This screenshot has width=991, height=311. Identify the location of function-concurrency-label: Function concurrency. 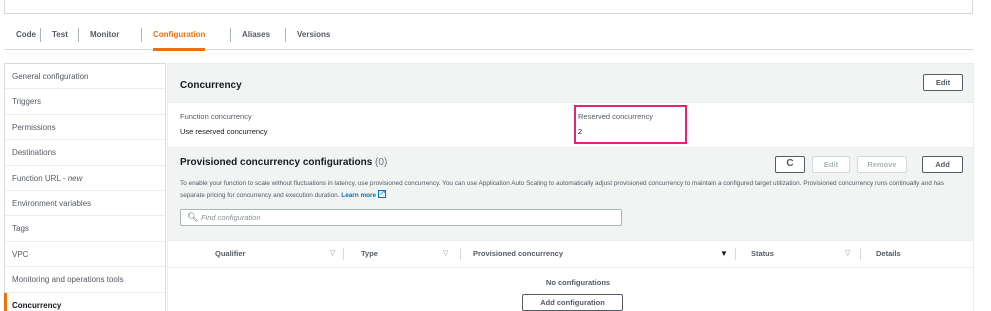
(216, 116).